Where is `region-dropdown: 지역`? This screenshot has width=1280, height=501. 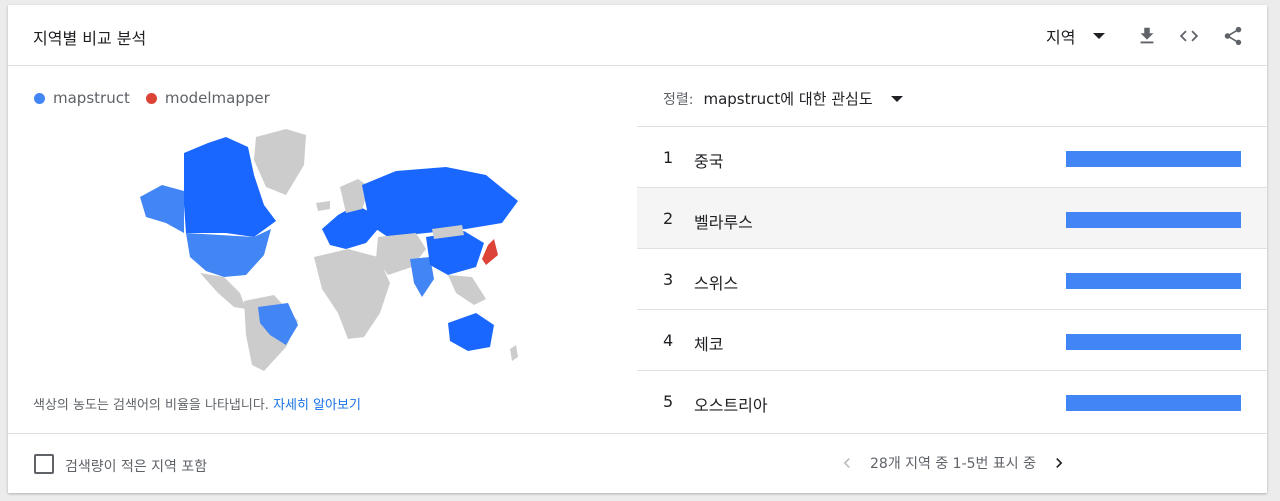 region-dropdown: 지역 is located at coordinates (1076, 36).